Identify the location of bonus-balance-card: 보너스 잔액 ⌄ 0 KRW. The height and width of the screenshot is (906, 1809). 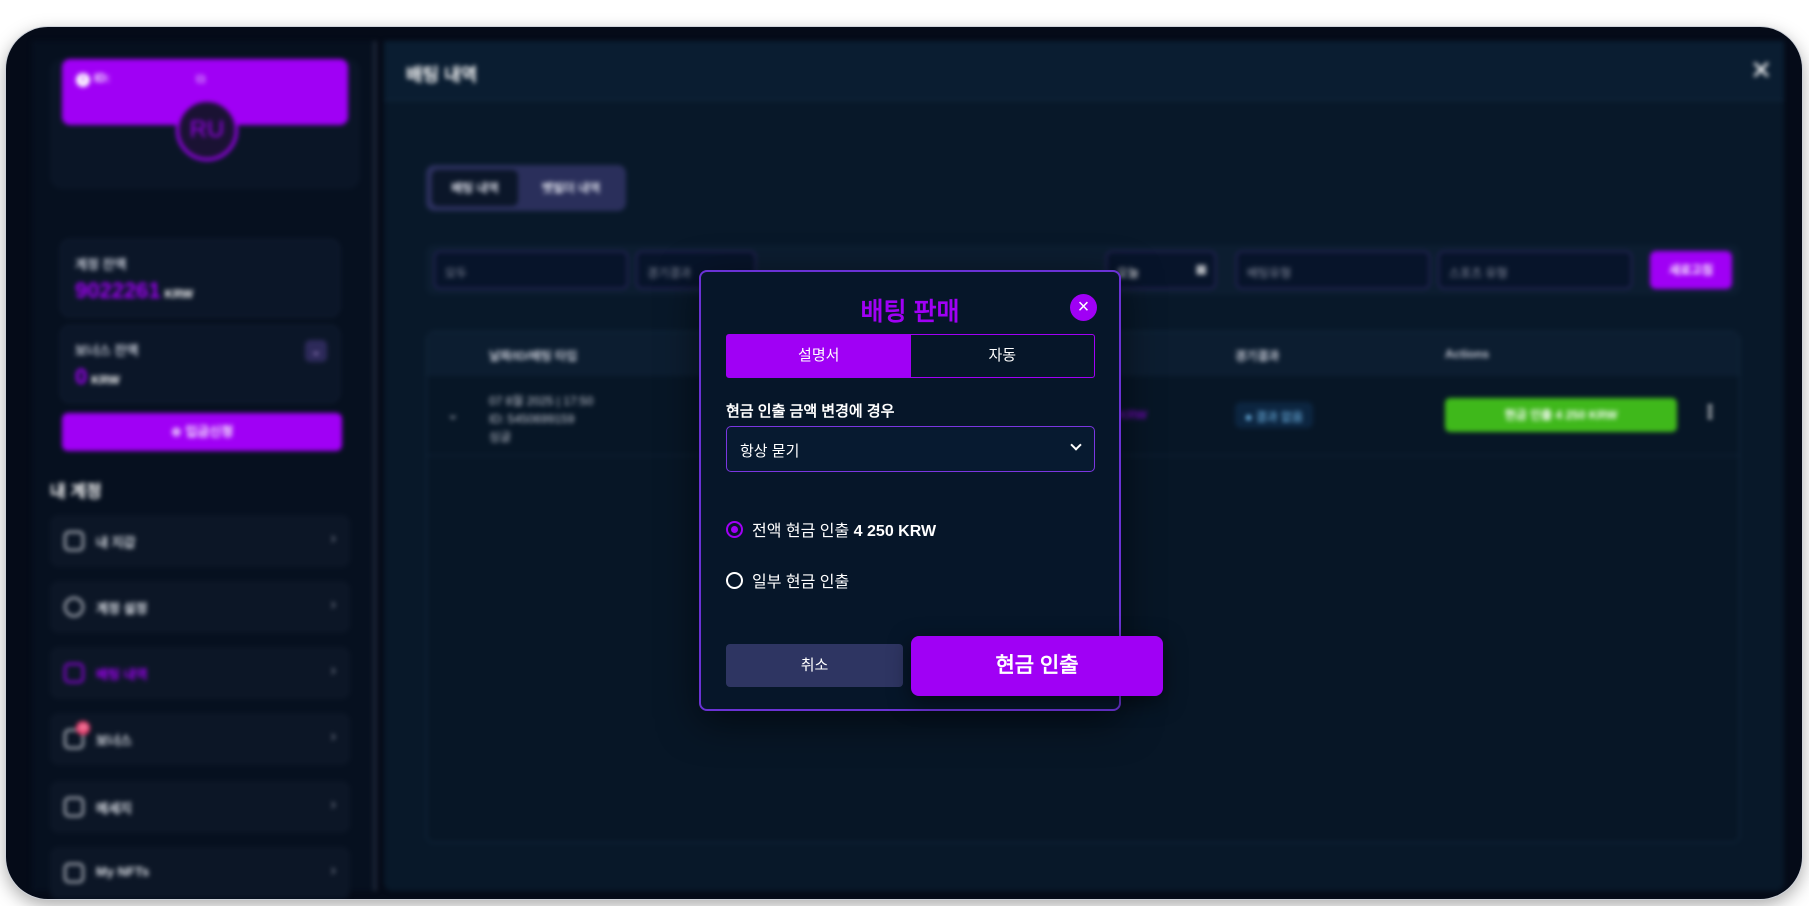
(200, 364).